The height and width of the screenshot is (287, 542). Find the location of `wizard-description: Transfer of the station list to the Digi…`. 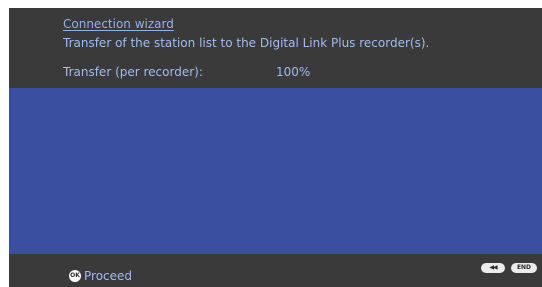

wizard-description: Transfer of the station list to the Digi… is located at coordinates (246, 43).